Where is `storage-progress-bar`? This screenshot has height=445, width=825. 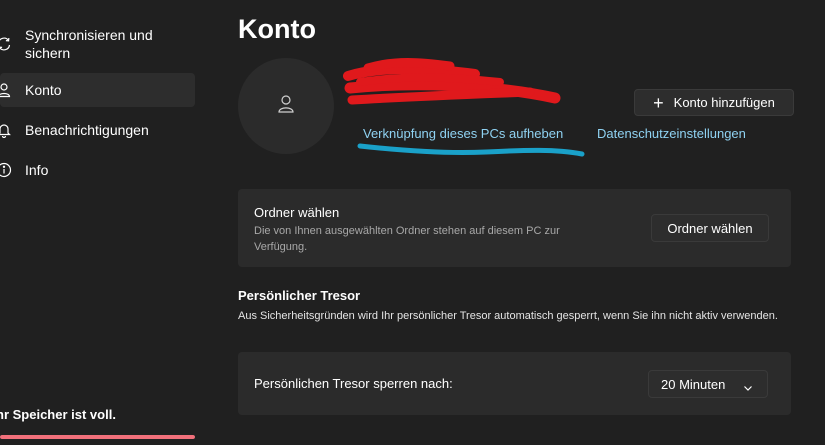
storage-progress-bar is located at coordinates (97, 437).